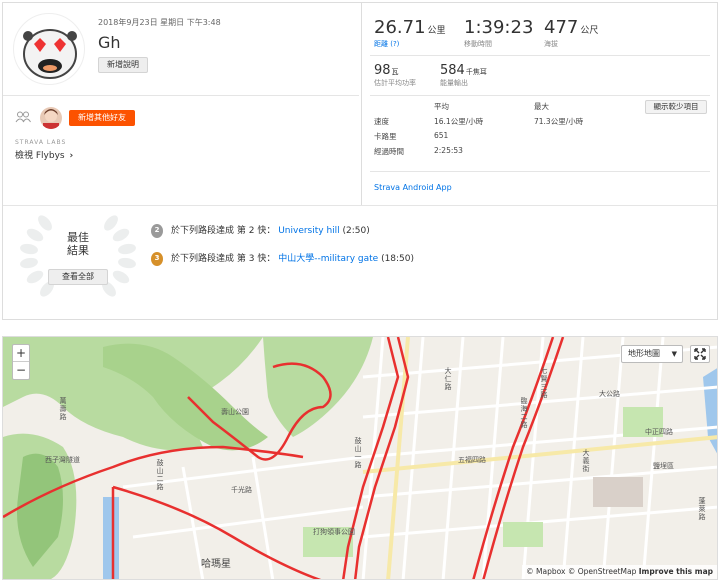 Image resolution: width=720 pixels, height=586 pixels. I want to click on energy-label: 能量輸出, so click(454, 83).